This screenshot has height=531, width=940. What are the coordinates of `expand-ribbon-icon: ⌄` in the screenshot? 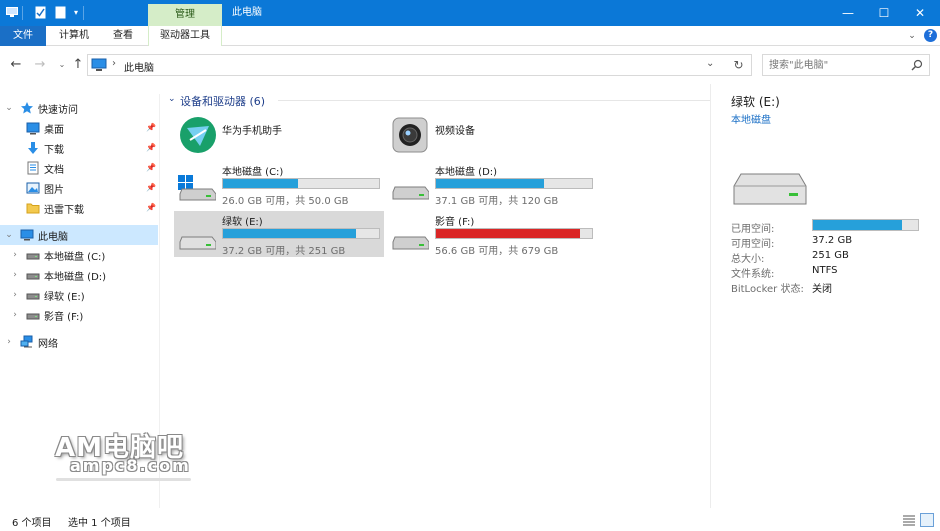 It's located at (912, 36).